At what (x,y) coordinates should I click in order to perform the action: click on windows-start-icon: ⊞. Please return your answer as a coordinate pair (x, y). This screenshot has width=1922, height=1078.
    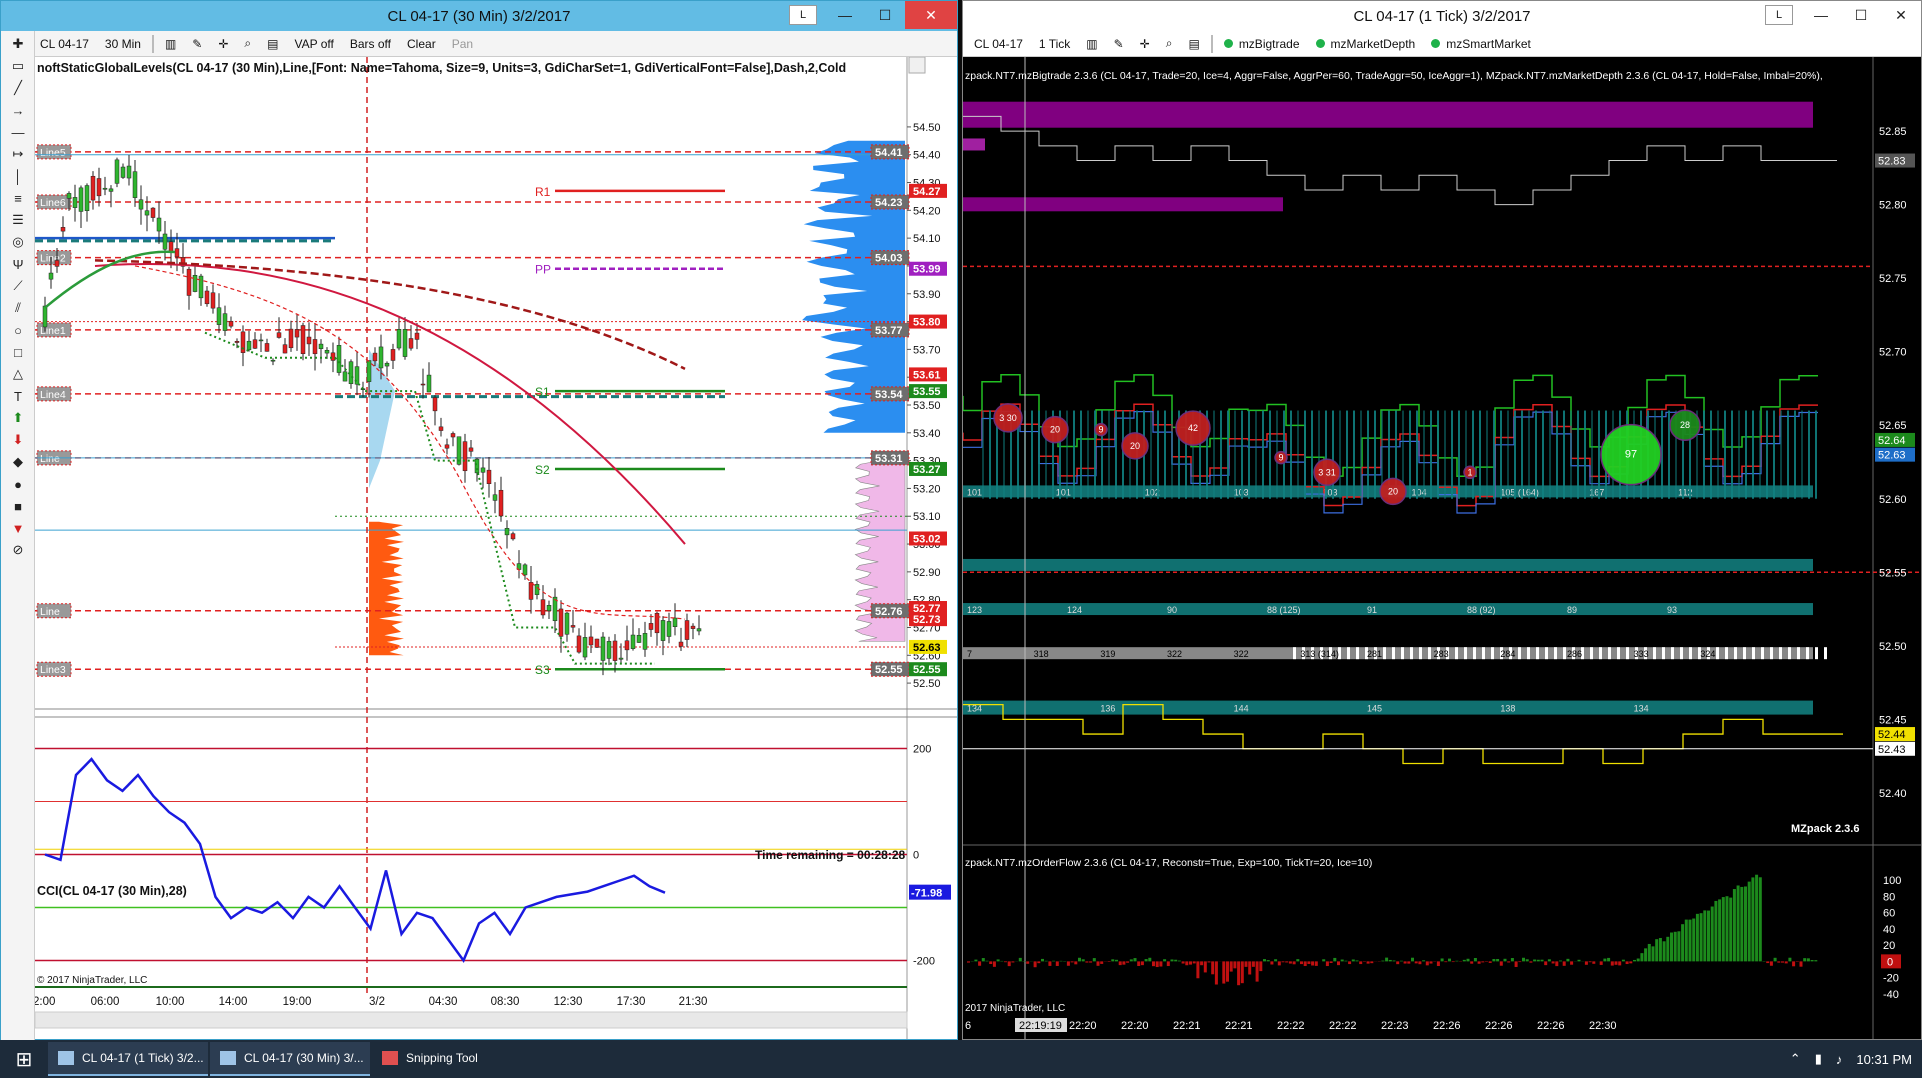
    Looking at the image, I should click on (24, 1059).